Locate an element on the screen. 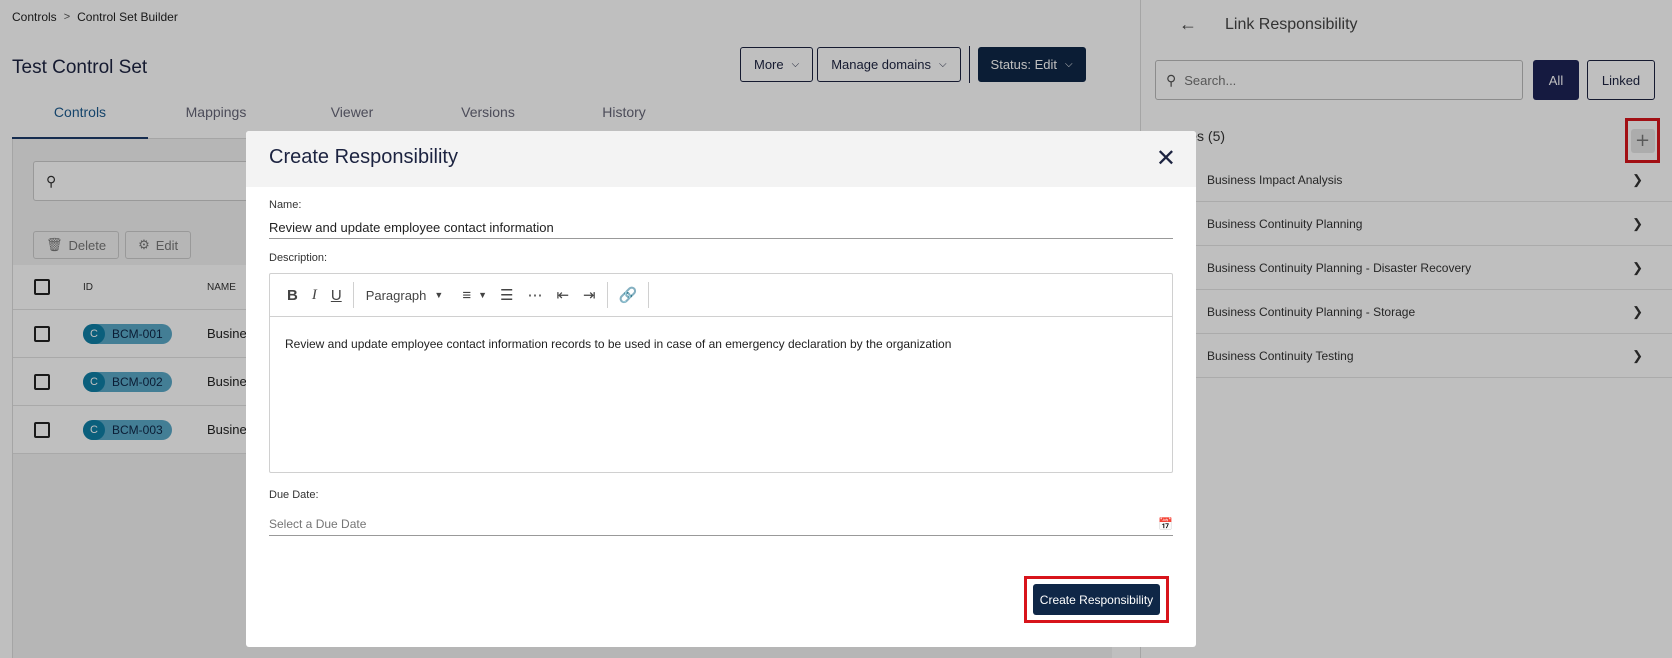 This screenshot has width=1672, height=658. create-button-highlight: Create Responsibility is located at coordinates (1096, 599).